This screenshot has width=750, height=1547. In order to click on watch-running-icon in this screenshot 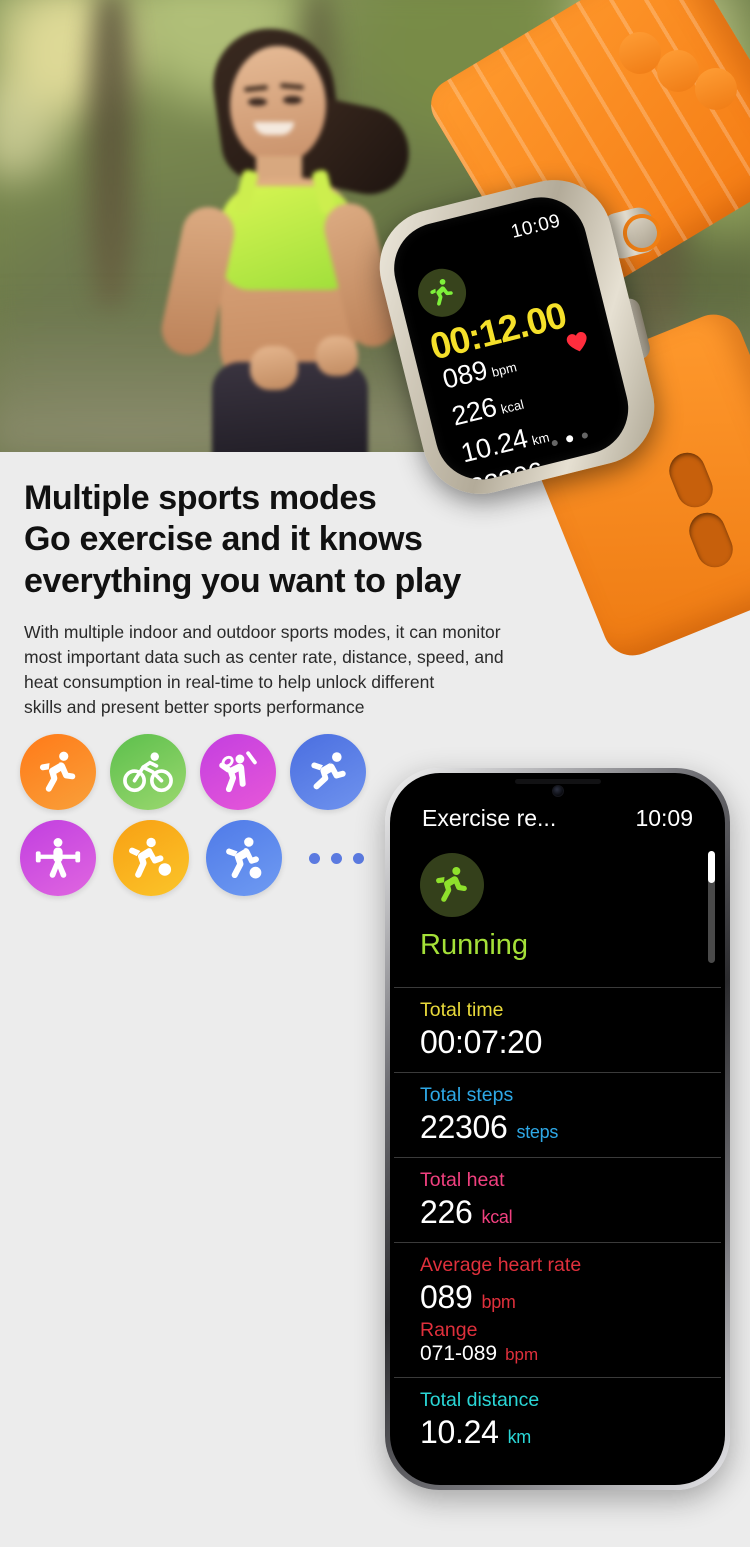, I will do `click(442, 292)`.